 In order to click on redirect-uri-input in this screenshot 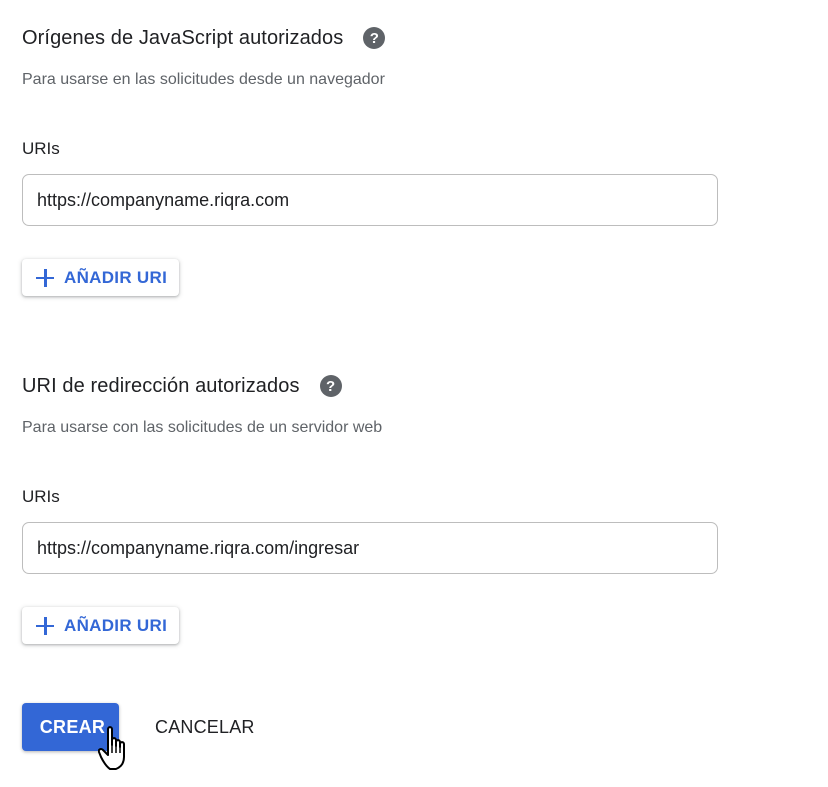, I will do `click(370, 548)`.